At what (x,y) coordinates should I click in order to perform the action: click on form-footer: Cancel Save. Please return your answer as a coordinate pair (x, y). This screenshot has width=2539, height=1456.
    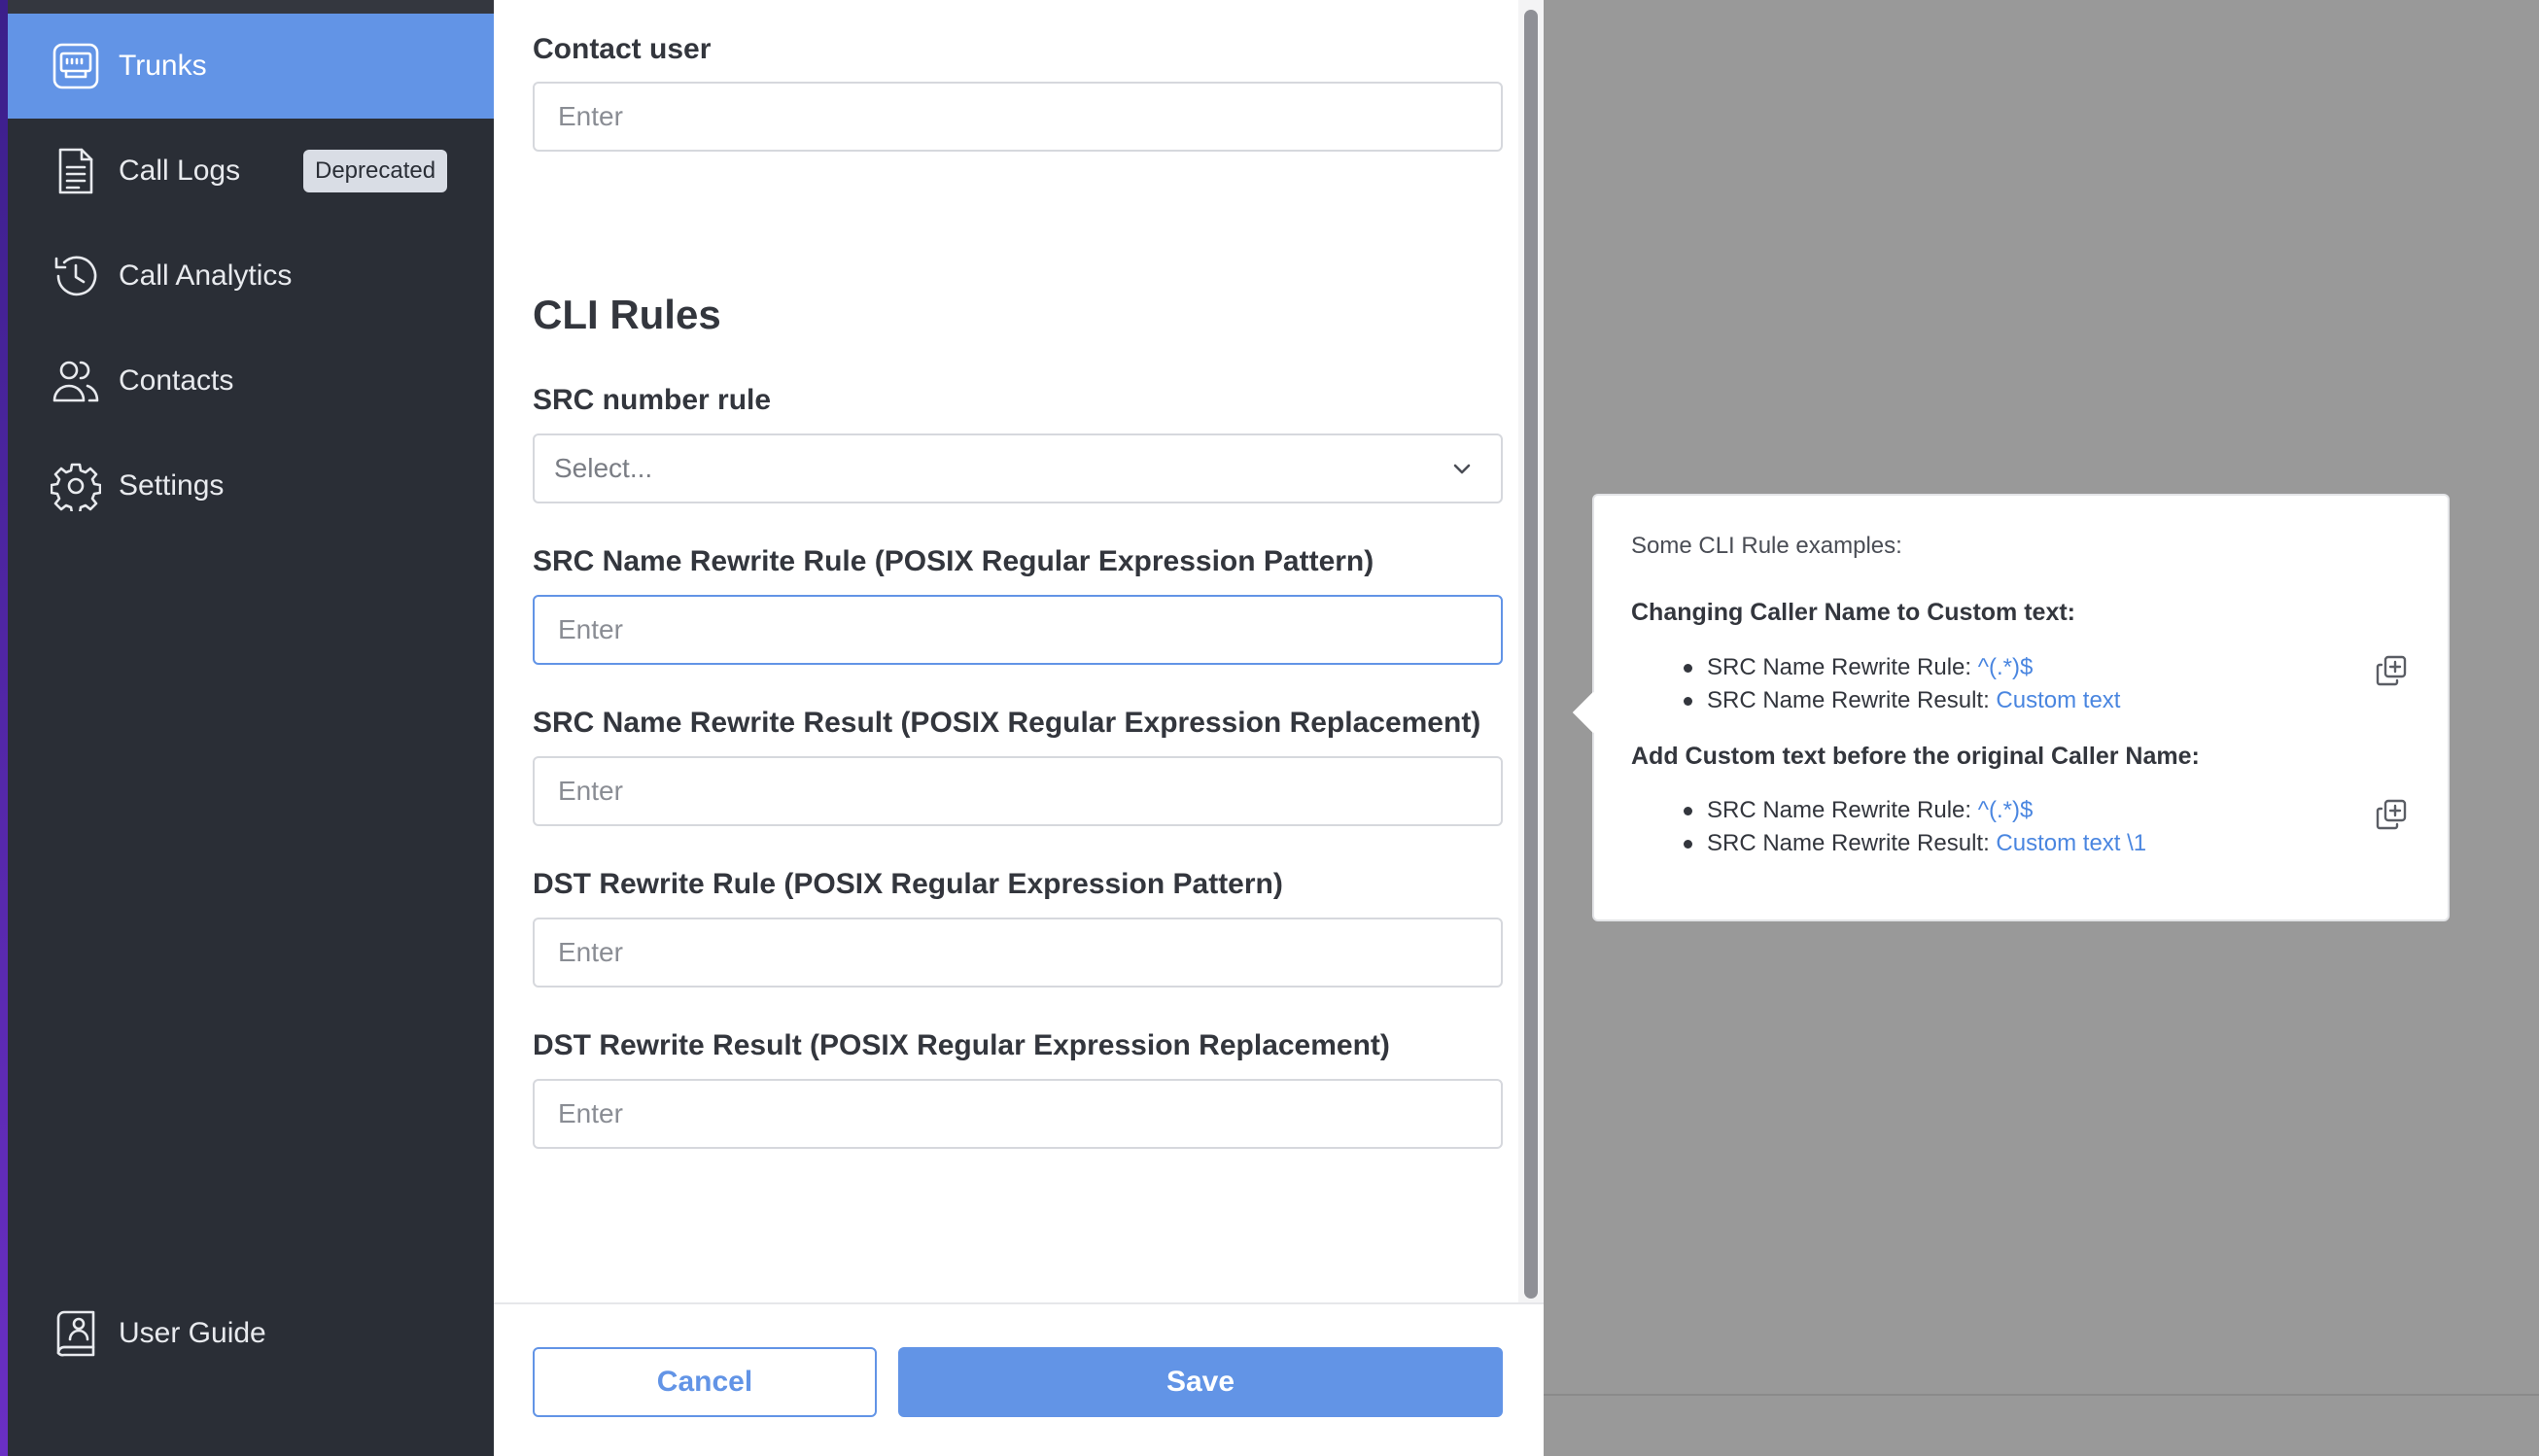
    Looking at the image, I should click on (1019, 1379).